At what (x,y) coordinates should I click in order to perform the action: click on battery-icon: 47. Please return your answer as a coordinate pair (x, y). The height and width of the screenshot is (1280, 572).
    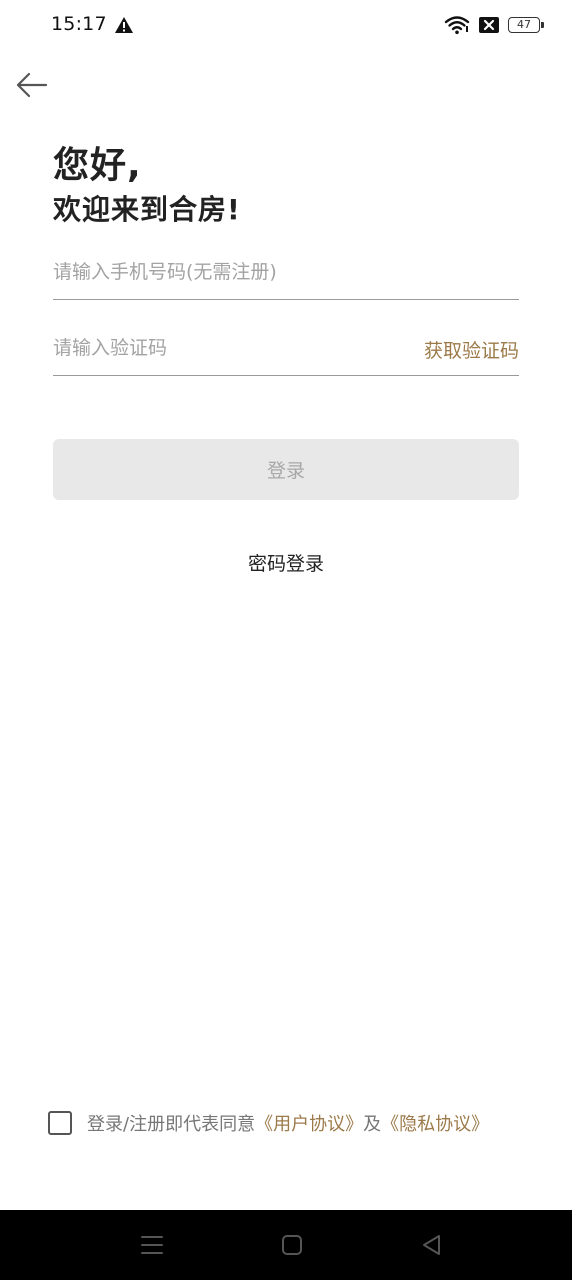
    Looking at the image, I should click on (526, 25).